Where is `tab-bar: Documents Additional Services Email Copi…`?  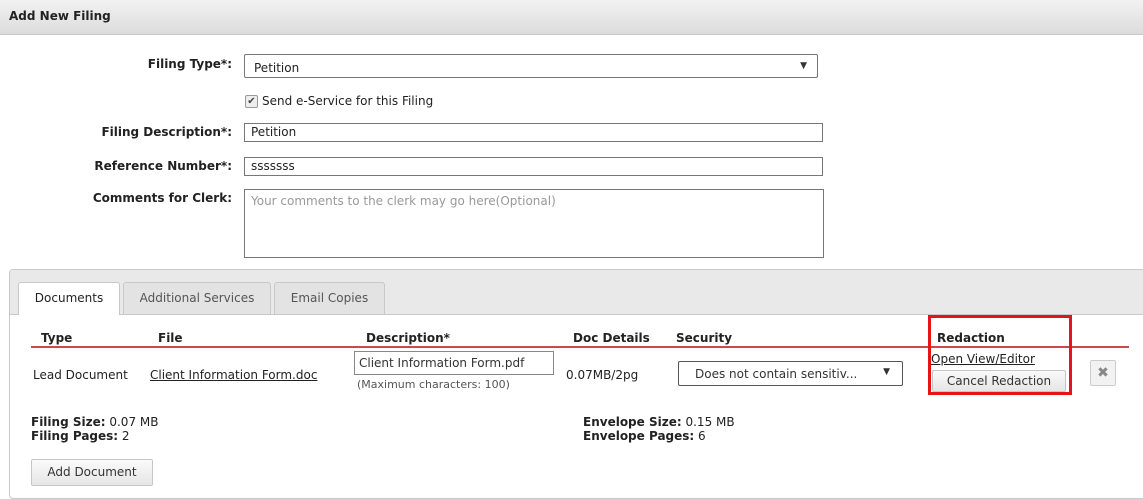 tab-bar: Documents Additional Services Email Copi… is located at coordinates (576, 292).